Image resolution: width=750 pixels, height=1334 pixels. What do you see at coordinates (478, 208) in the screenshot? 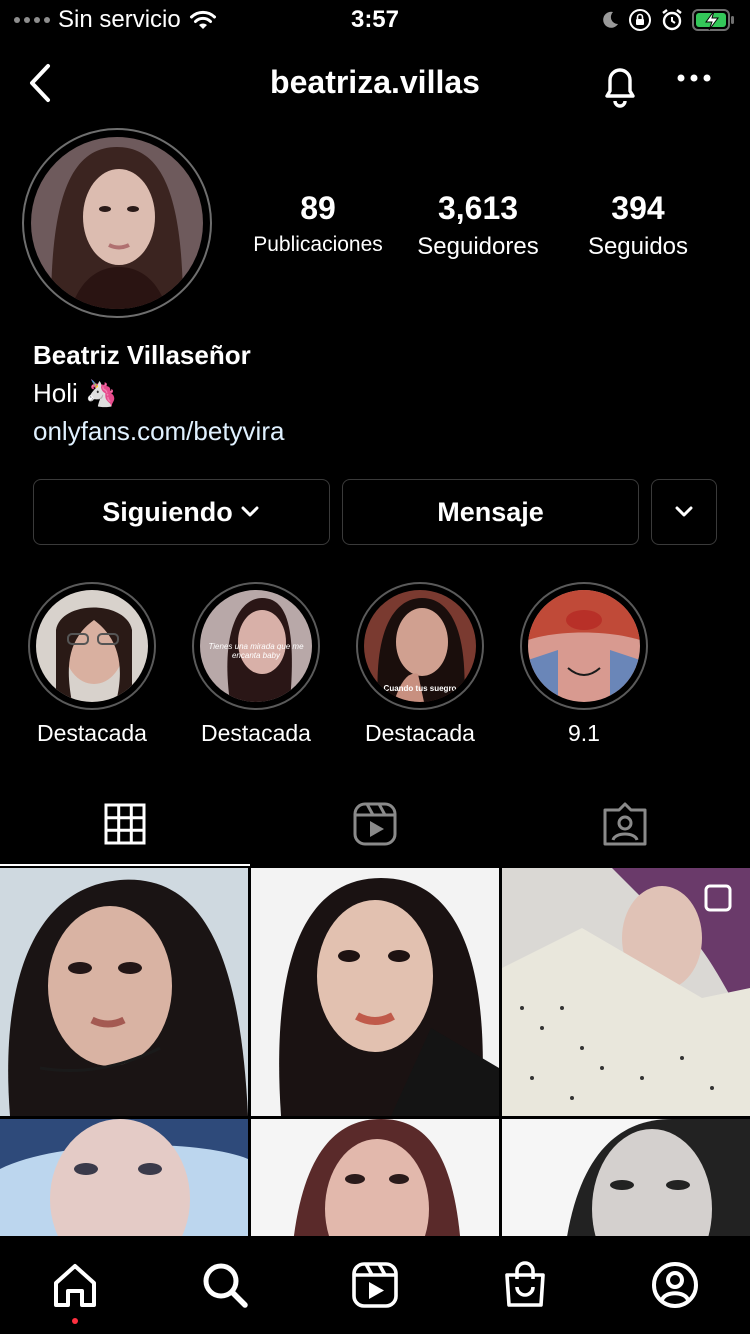
I see `stat-followers-value: 3,613` at bounding box center [478, 208].